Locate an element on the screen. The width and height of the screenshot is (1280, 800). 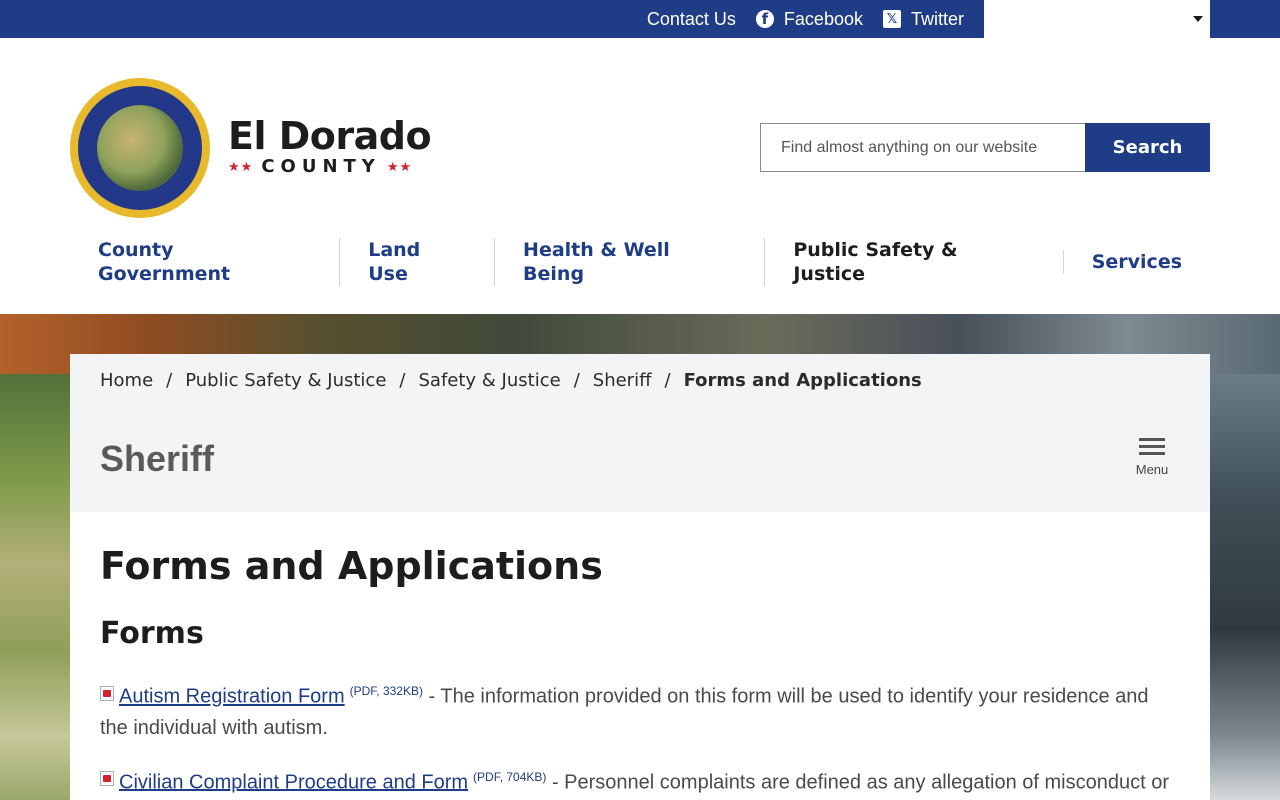
search-input is located at coordinates (922, 147).